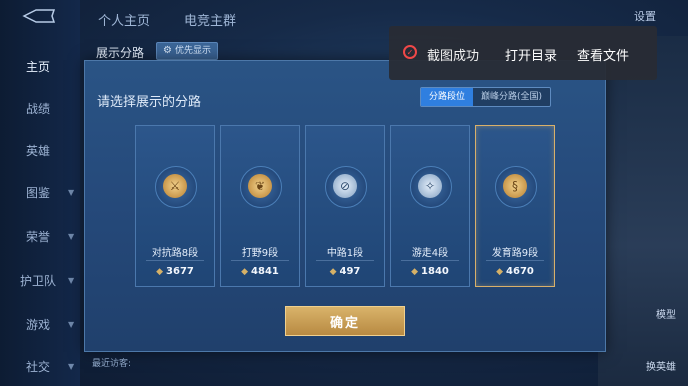 The width and height of the screenshot is (688, 386). I want to click on lane-score: ◆ 3677, so click(175, 271).